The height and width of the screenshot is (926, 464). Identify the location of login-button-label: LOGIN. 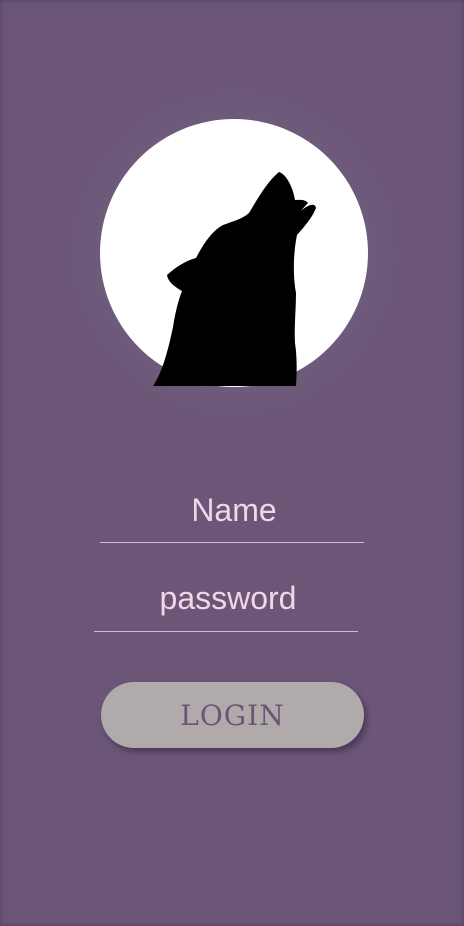
(232, 715).